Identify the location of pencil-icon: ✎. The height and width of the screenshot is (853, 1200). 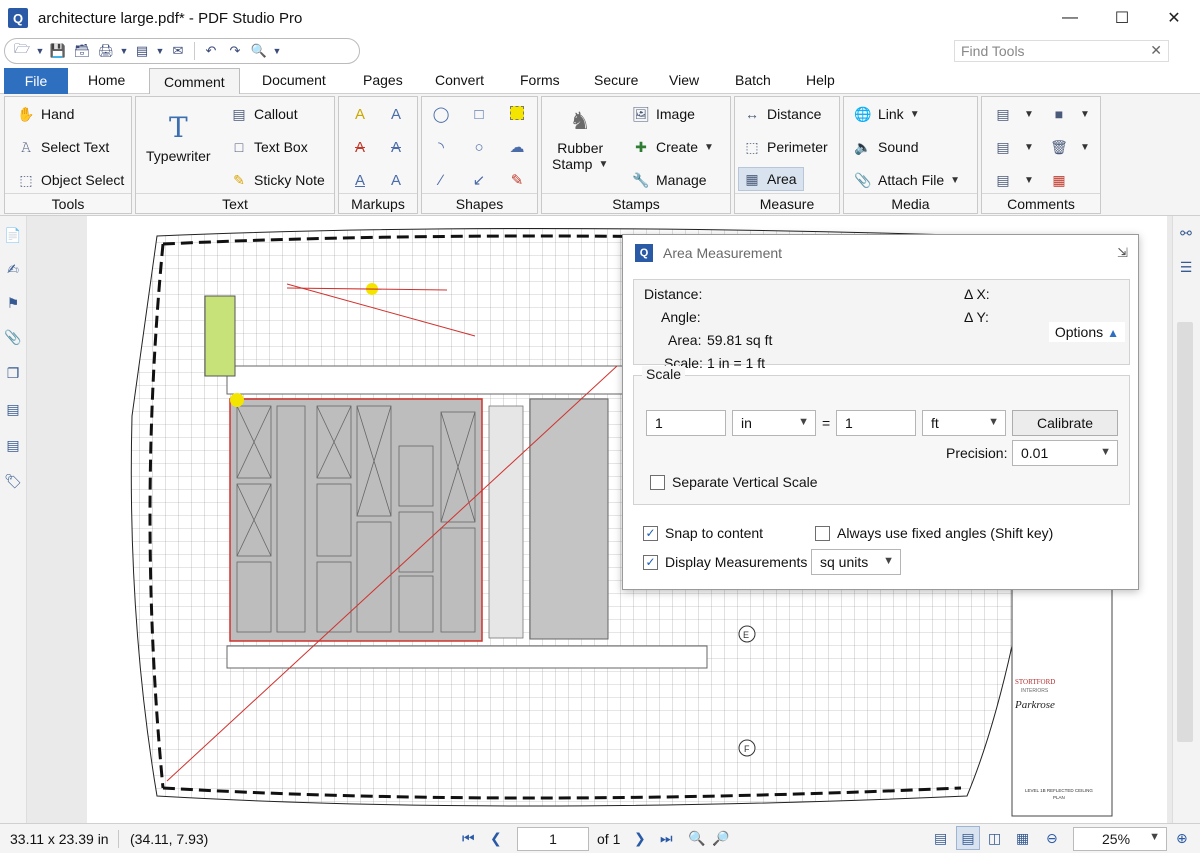
(517, 180).